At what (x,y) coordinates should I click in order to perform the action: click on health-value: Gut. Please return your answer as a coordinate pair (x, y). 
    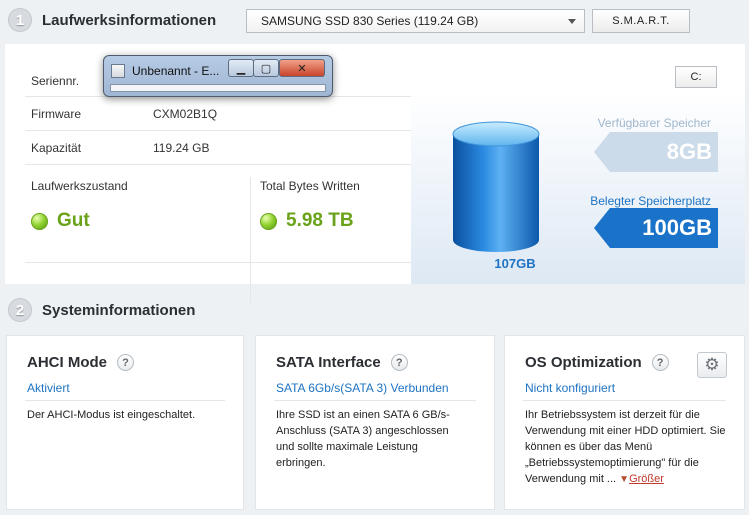
    Looking at the image, I should click on (73, 220).